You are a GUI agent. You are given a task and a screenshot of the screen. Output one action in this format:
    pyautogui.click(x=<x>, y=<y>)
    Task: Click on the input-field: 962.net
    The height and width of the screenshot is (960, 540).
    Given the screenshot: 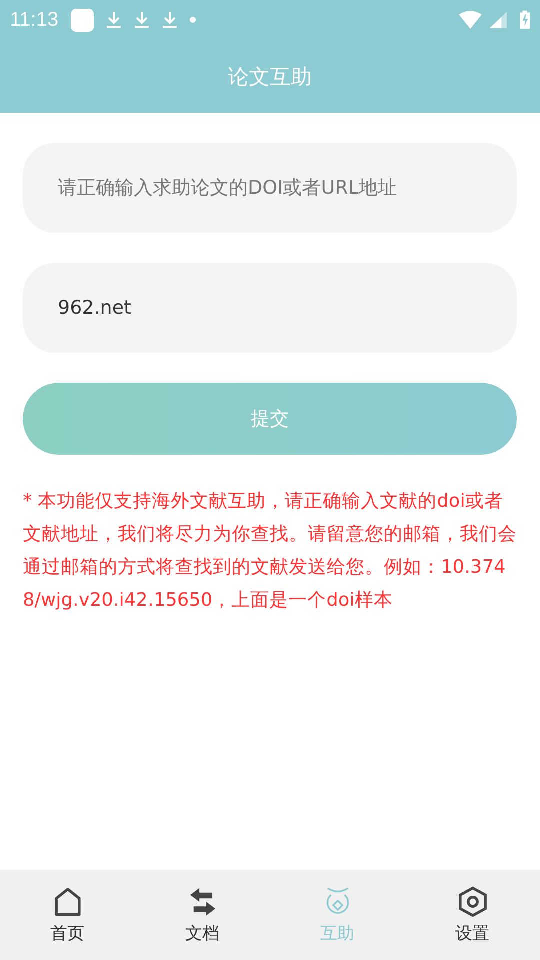 What is the action you would take?
    pyautogui.click(x=270, y=308)
    